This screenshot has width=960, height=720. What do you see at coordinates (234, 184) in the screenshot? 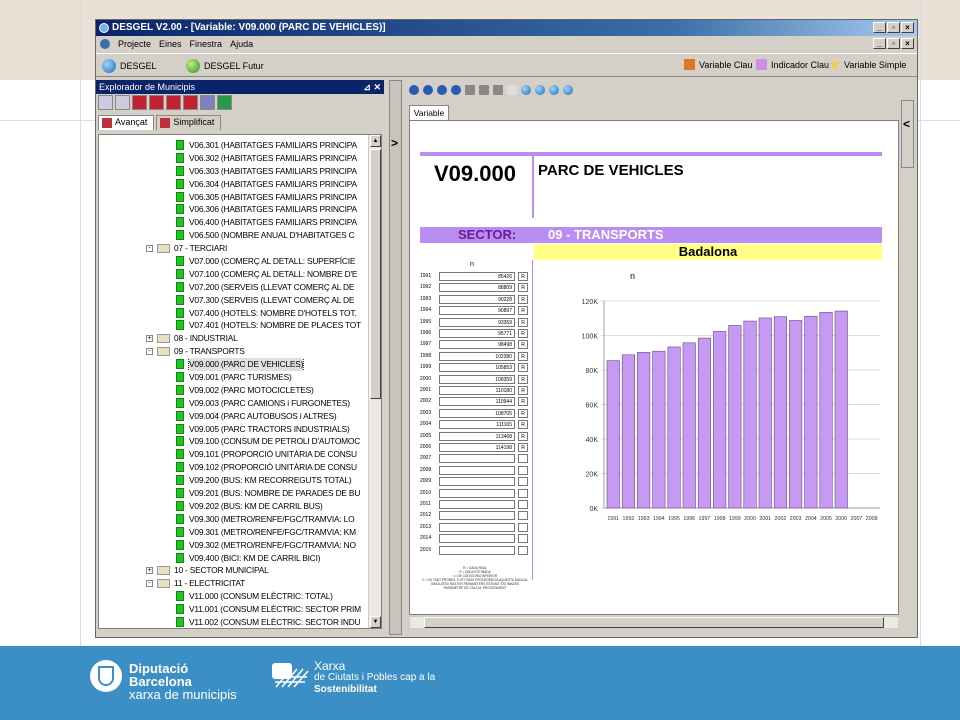
I see `tree-item: V06.304 (HABITATGES FAMILIARS PRINCIPA` at bounding box center [234, 184].